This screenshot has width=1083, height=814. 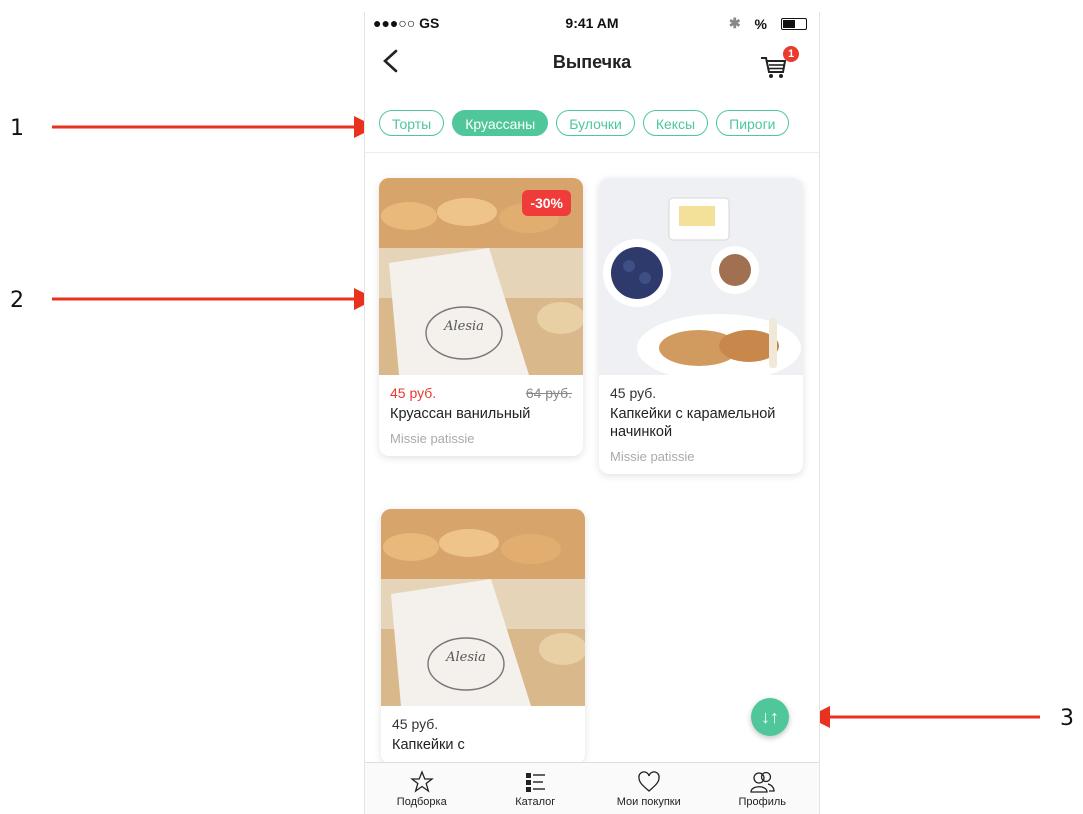 What do you see at coordinates (500, 123) in the screenshot?
I see `category-chip-kruassany: Круассаны` at bounding box center [500, 123].